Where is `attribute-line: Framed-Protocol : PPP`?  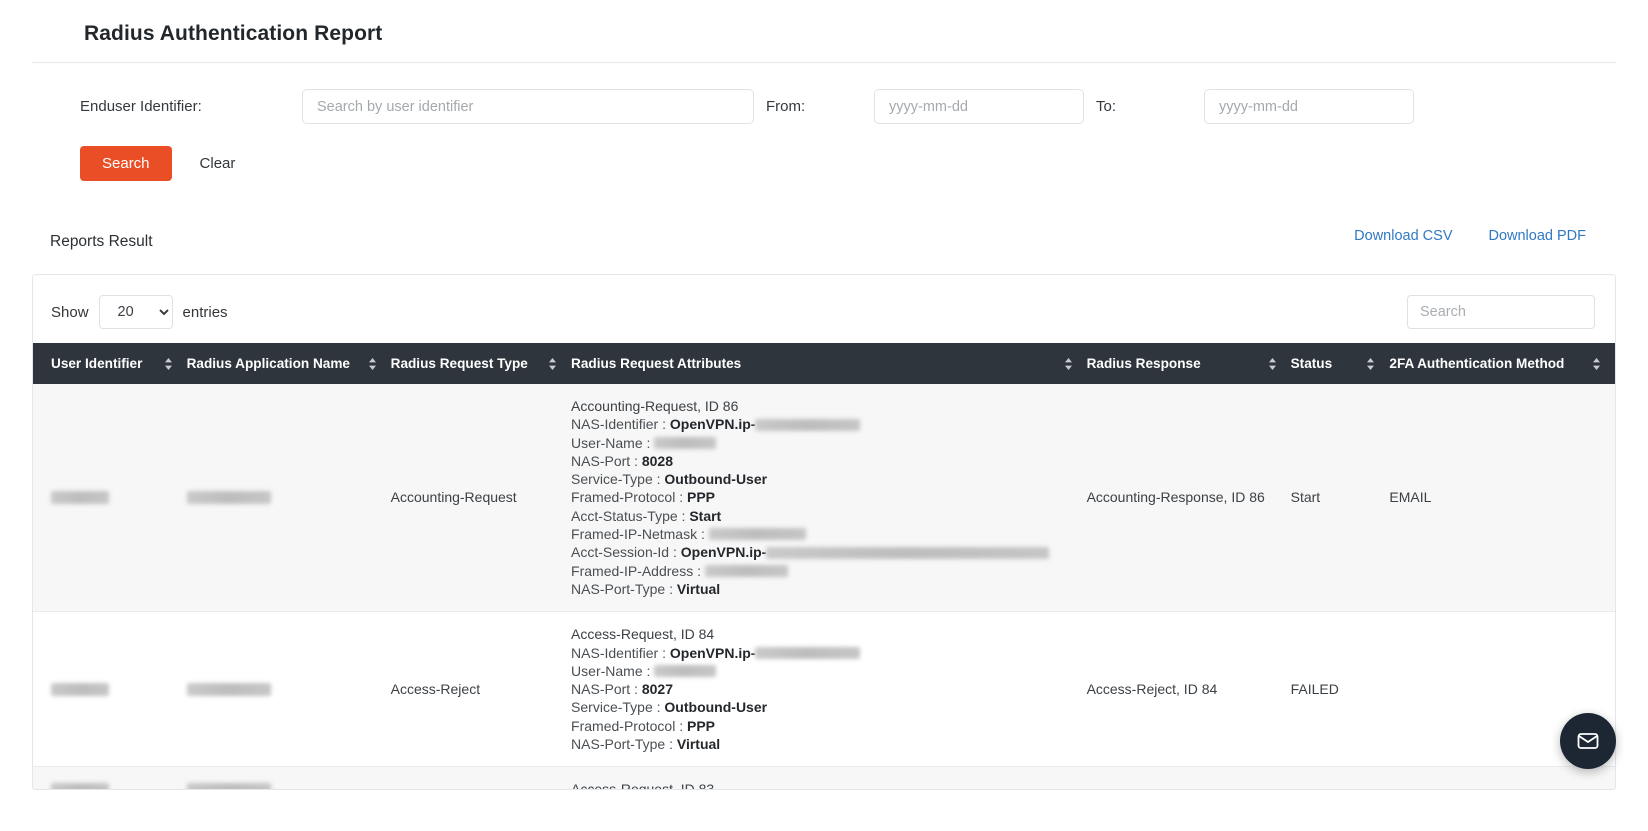 attribute-line: Framed-Protocol : PPP is located at coordinates (825, 497).